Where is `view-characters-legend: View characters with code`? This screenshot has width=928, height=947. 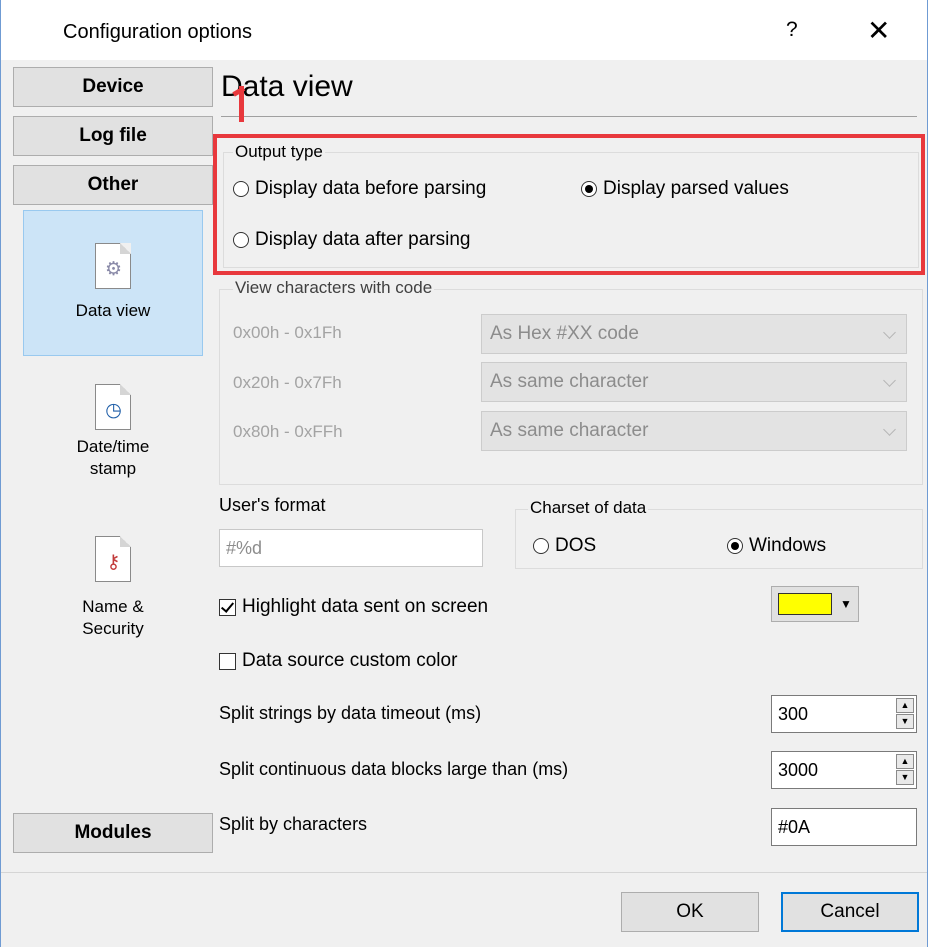 view-characters-legend: View characters with code is located at coordinates (334, 288).